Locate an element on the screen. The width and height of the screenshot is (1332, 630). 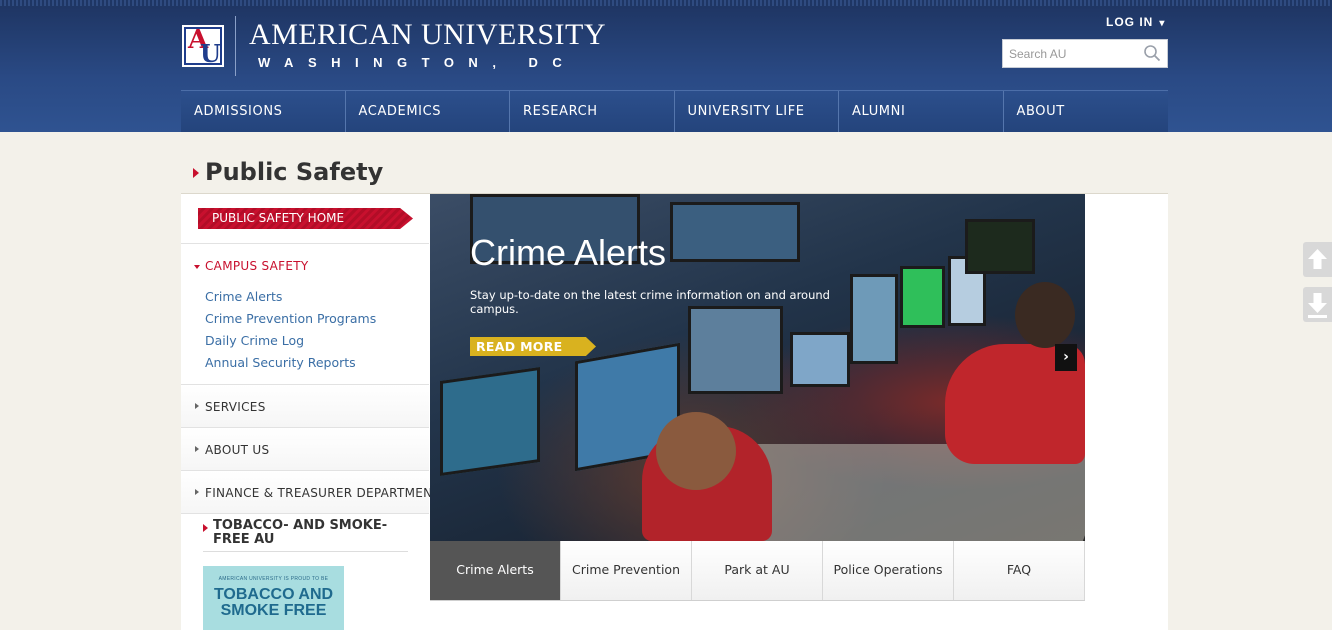
nav-item-alumni: ALUMNI is located at coordinates (921, 111).